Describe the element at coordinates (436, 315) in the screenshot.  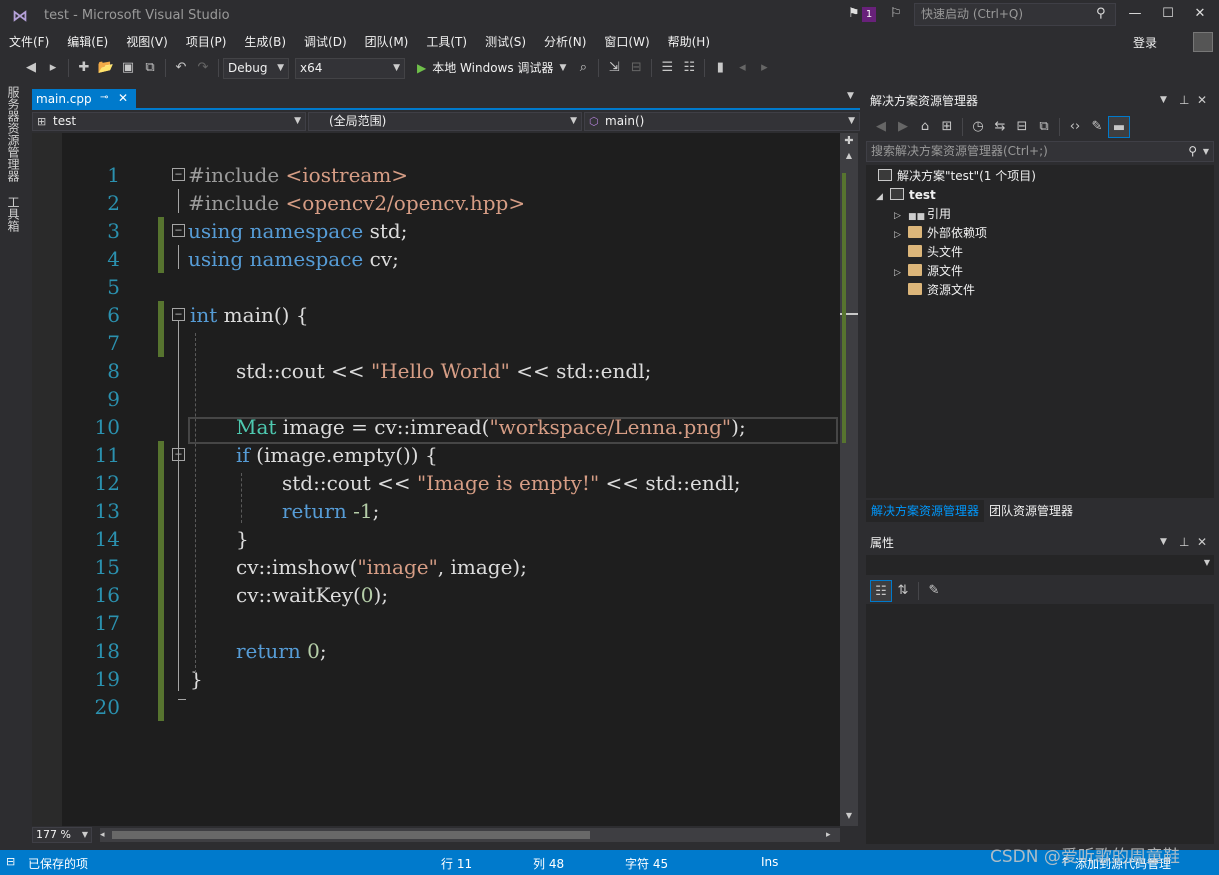
I see `code-line: 6` at that location.